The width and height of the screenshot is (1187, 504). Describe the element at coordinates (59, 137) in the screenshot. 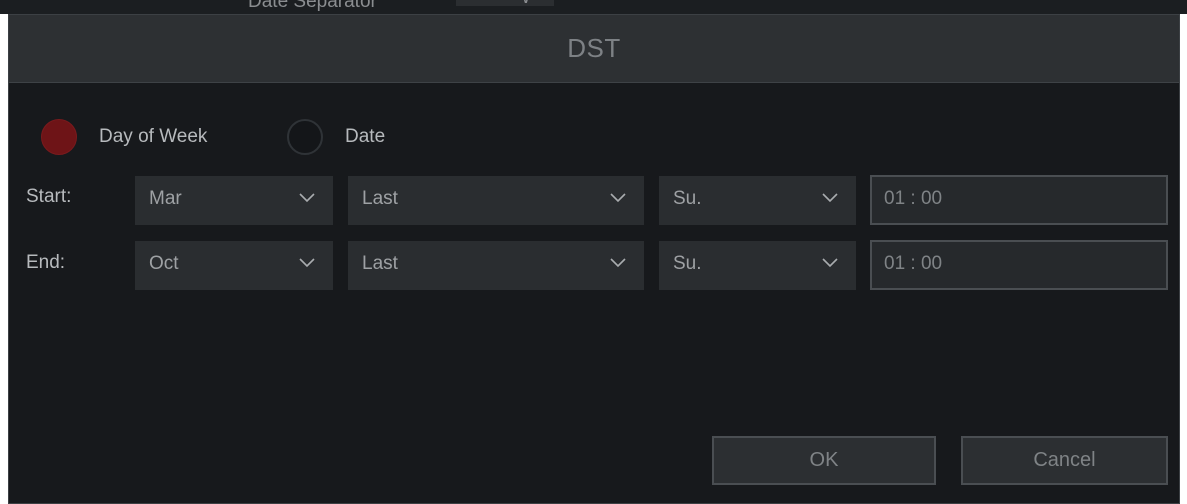

I see `radio-checked-icon` at that location.